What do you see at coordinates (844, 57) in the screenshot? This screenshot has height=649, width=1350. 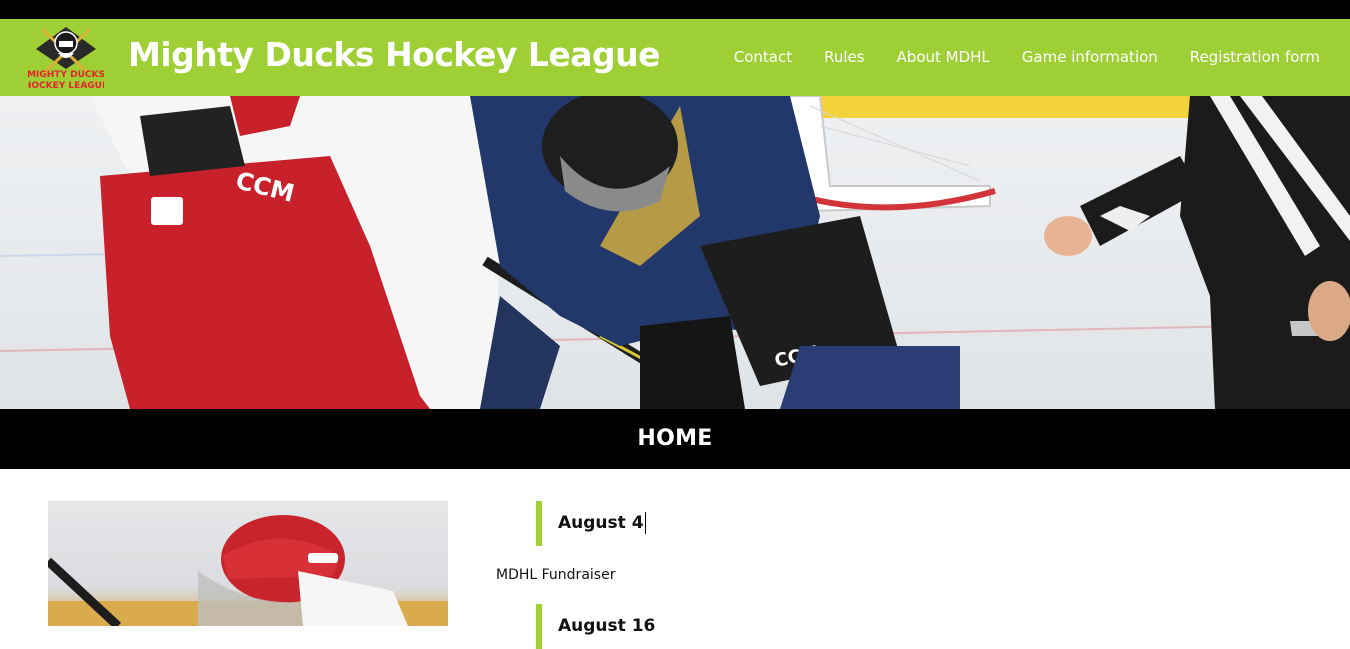 I see `nav-rules: Rules` at bounding box center [844, 57].